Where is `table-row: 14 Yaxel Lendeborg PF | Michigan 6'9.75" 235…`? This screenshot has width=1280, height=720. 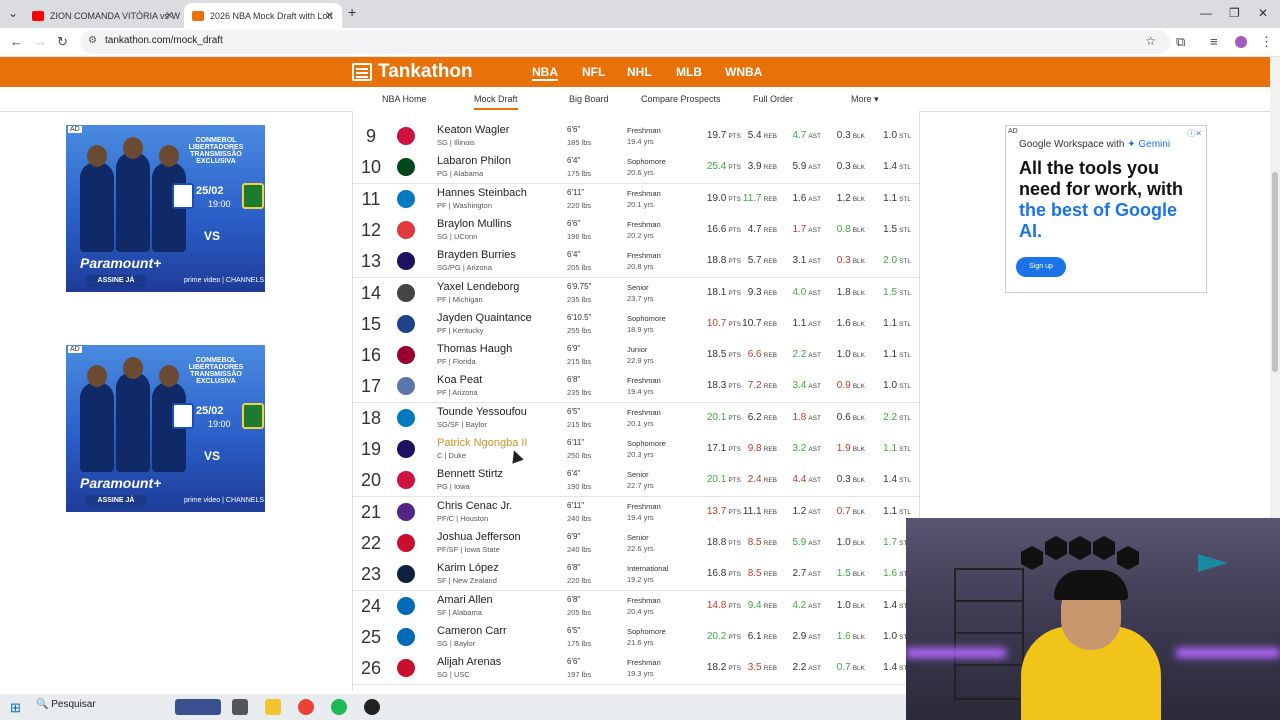
table-row: 14 Yaxel Lendeborg PF | Michigan 6'9.75" 235… is located at coordinates (636, 293).